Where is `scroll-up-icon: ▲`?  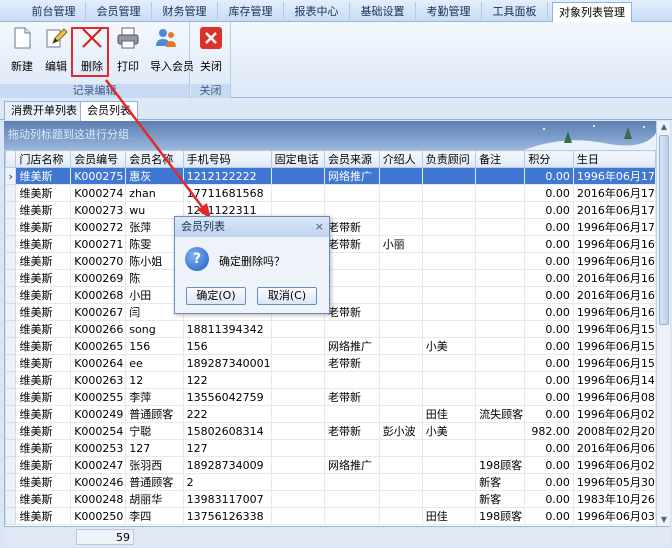
scroll-up-icon: ▲ is located at coordinates (664, 127).